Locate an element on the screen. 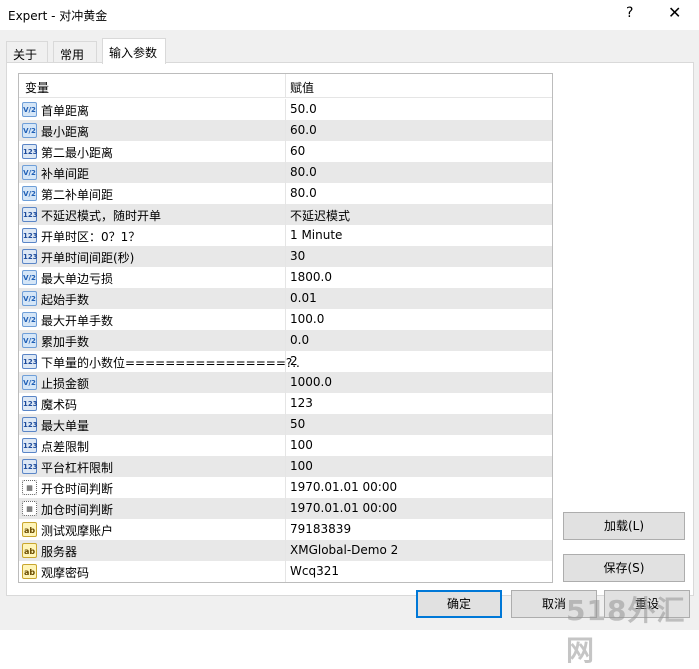 The image size is (699, 669). row-variable-name: 最大开单手数 is located at coordinates (77, 321).